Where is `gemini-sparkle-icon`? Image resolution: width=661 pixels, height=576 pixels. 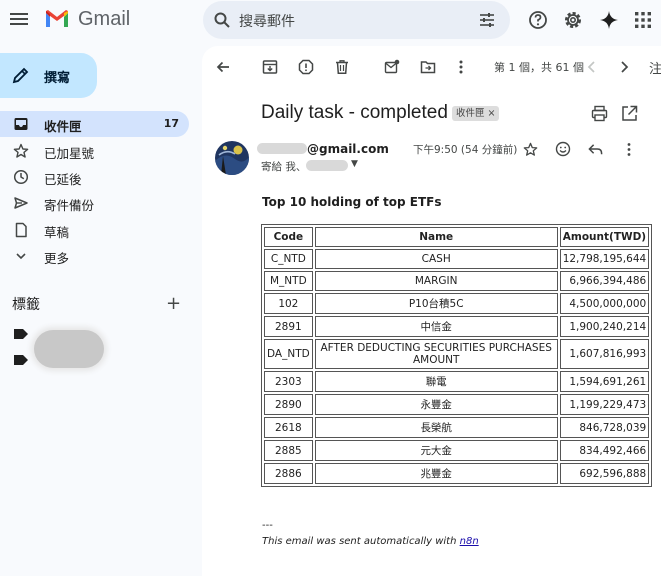 gemini-sparkle-icon is located at coordinates (609, 20).